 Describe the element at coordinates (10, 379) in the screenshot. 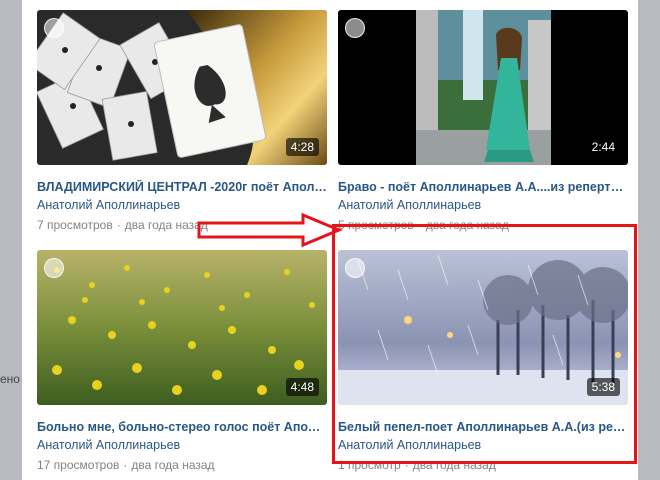

I see `background-side-text: ено` at that location.